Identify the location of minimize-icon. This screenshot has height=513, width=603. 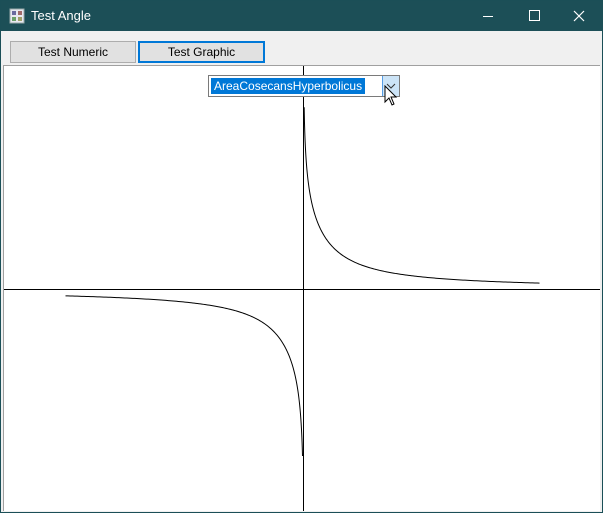
(488, 16).